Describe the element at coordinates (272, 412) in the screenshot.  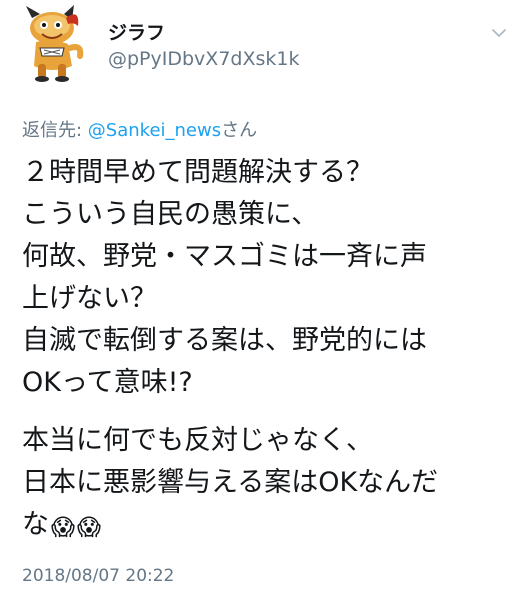
I see `paragraph-break` at that location.